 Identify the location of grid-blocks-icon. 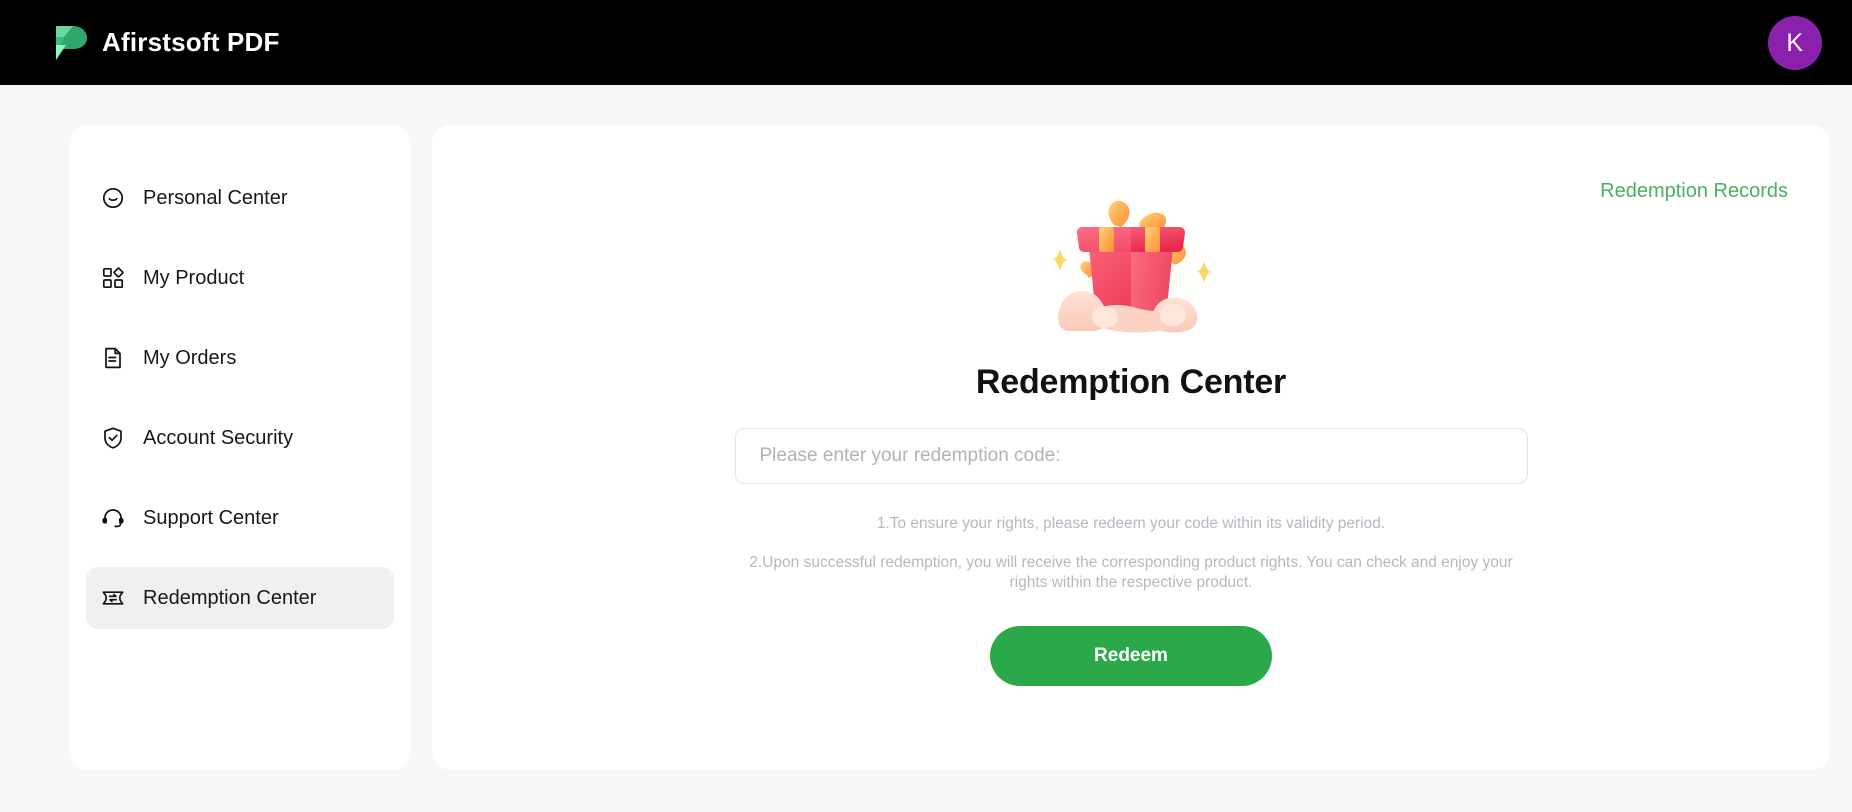
(113, 278).